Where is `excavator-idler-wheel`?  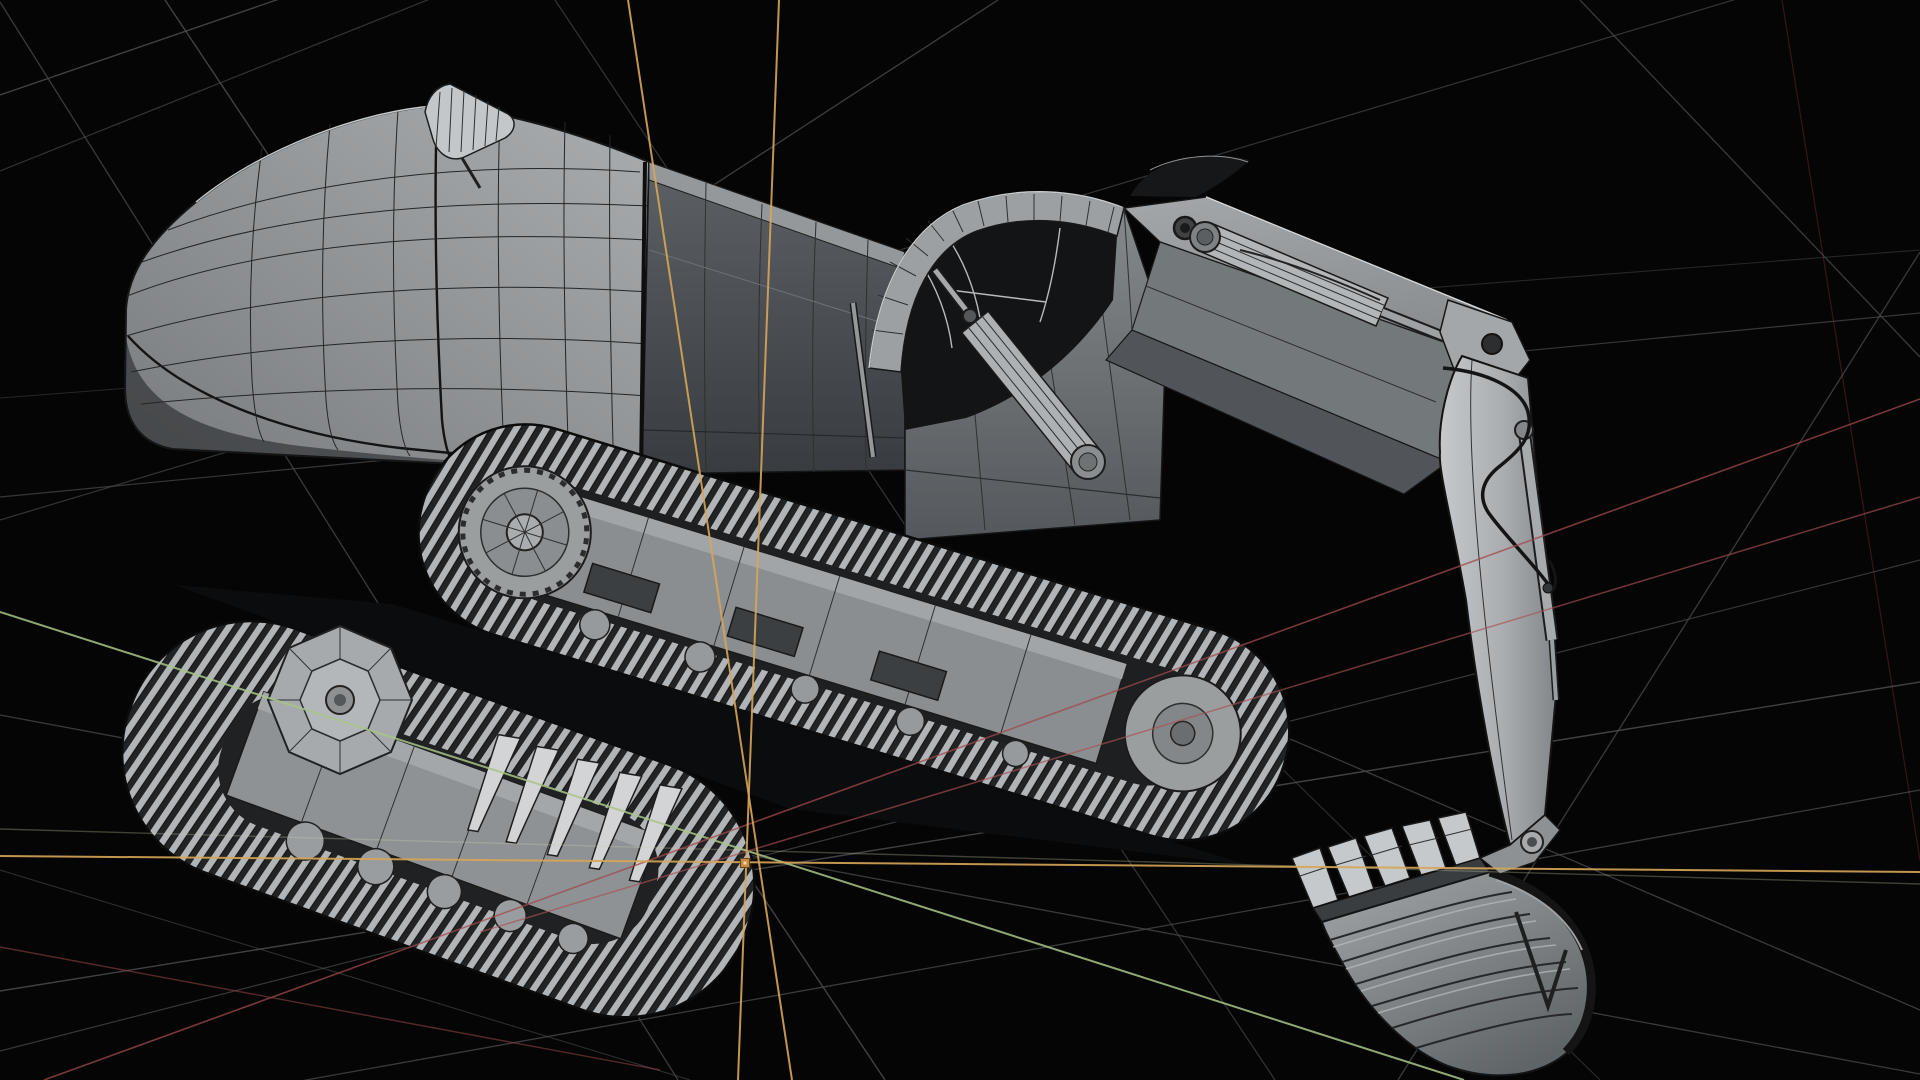 excavator-idler-wheel is located at coordinates (340, 700).